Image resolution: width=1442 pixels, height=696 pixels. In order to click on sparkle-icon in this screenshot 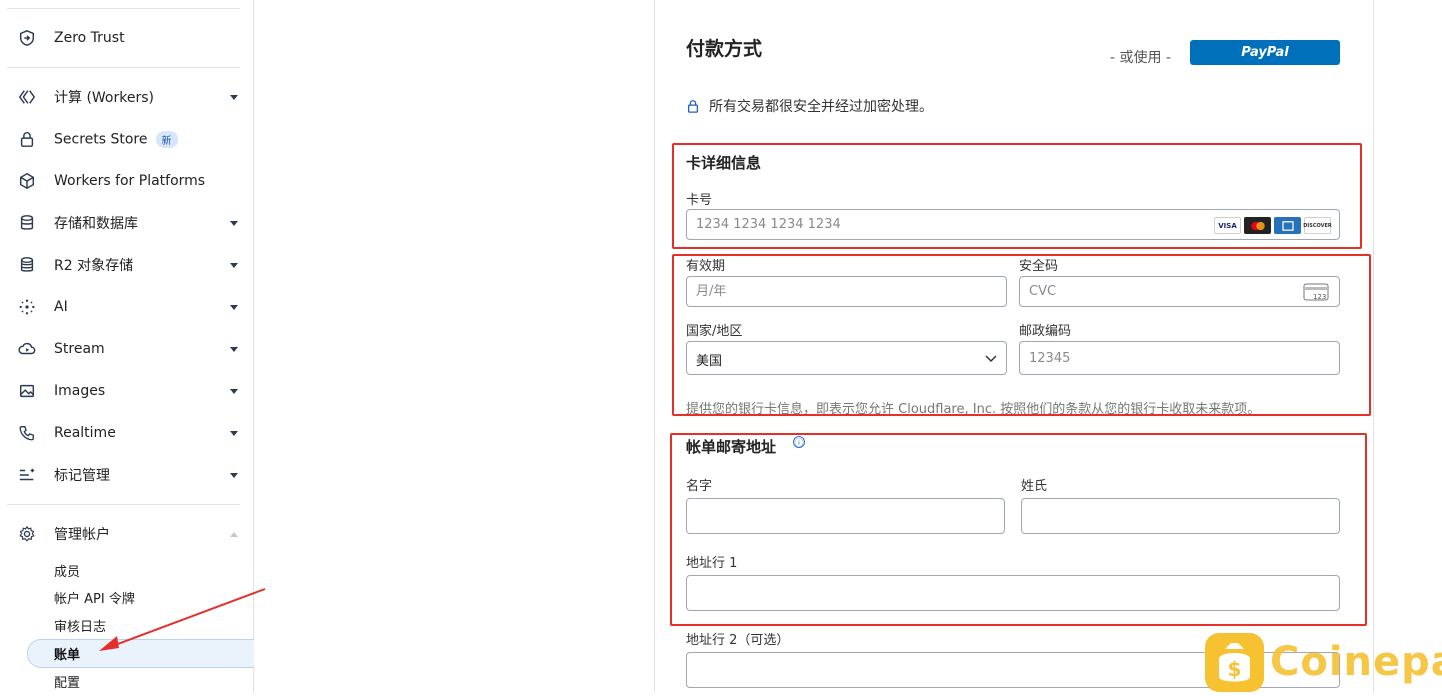, I will do `click(27, 307)`.